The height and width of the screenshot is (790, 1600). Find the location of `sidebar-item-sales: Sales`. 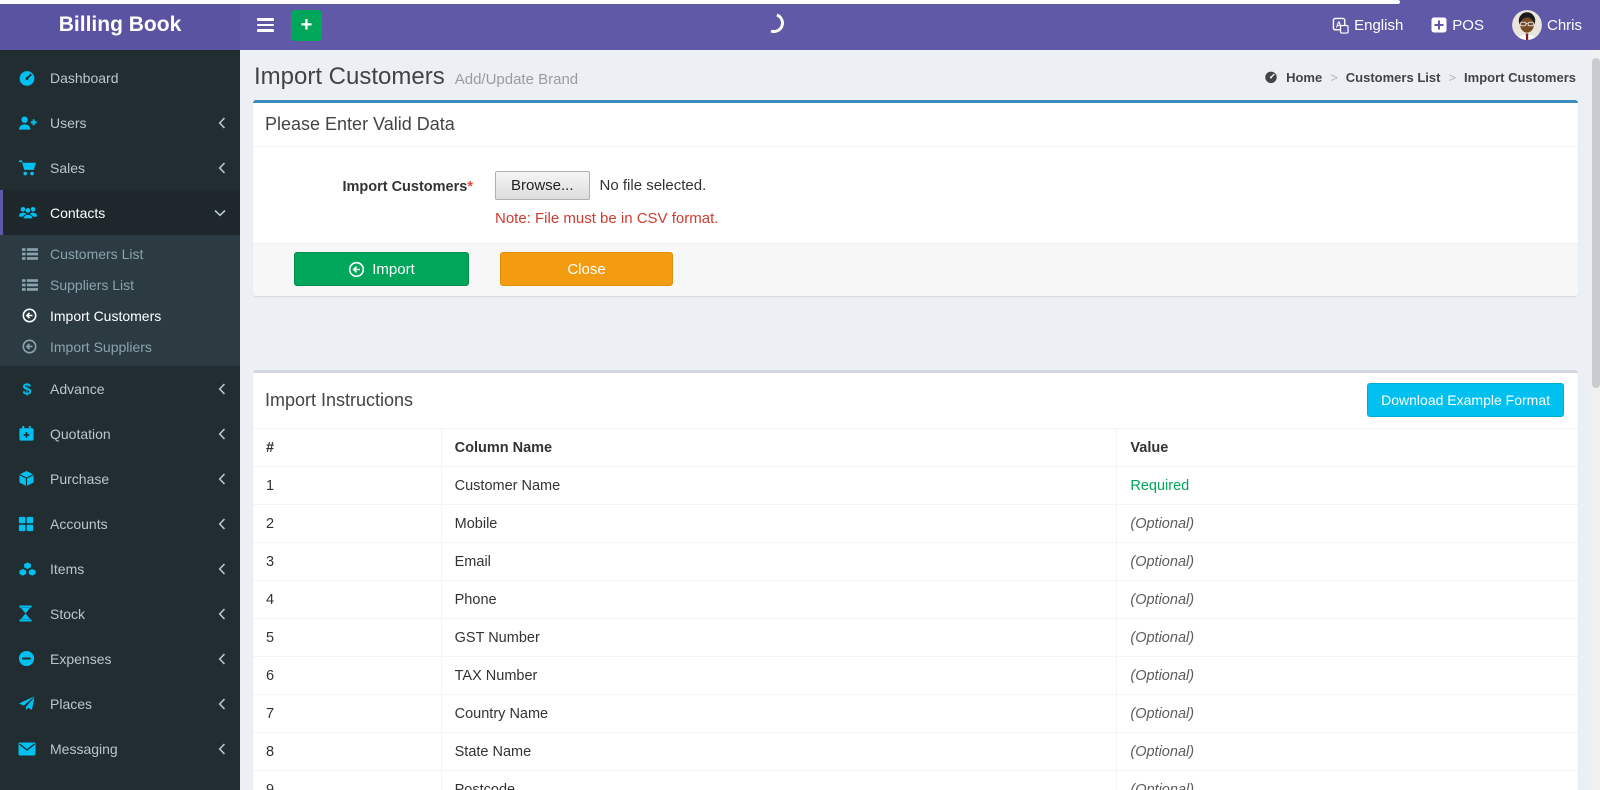

sidebar-item-sales: Sales is located at coordinates (120, 167).